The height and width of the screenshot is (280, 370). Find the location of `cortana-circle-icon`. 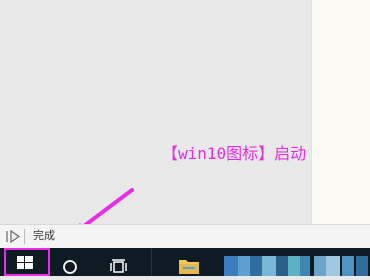

cortana-circle-icon is located at coordinates (70, 267).